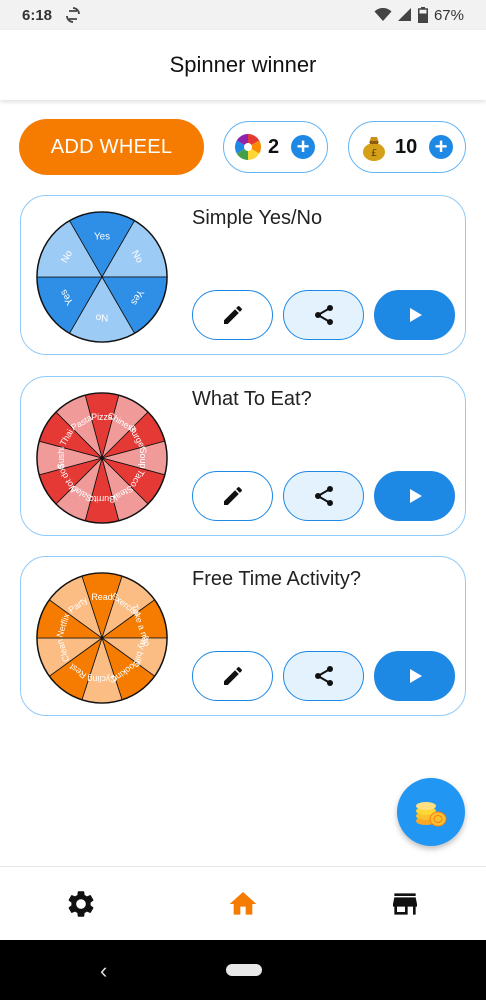 The image size is (486, 1000). I want to click on wheel-segment-label: Sushi, so click(61, 458).